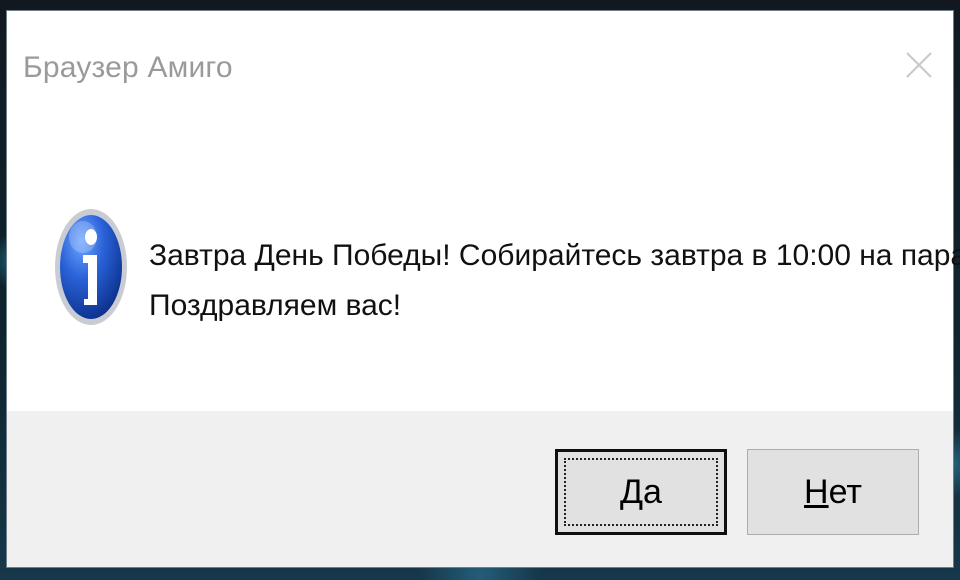  I want to click on close-icon, so click(919, 65).